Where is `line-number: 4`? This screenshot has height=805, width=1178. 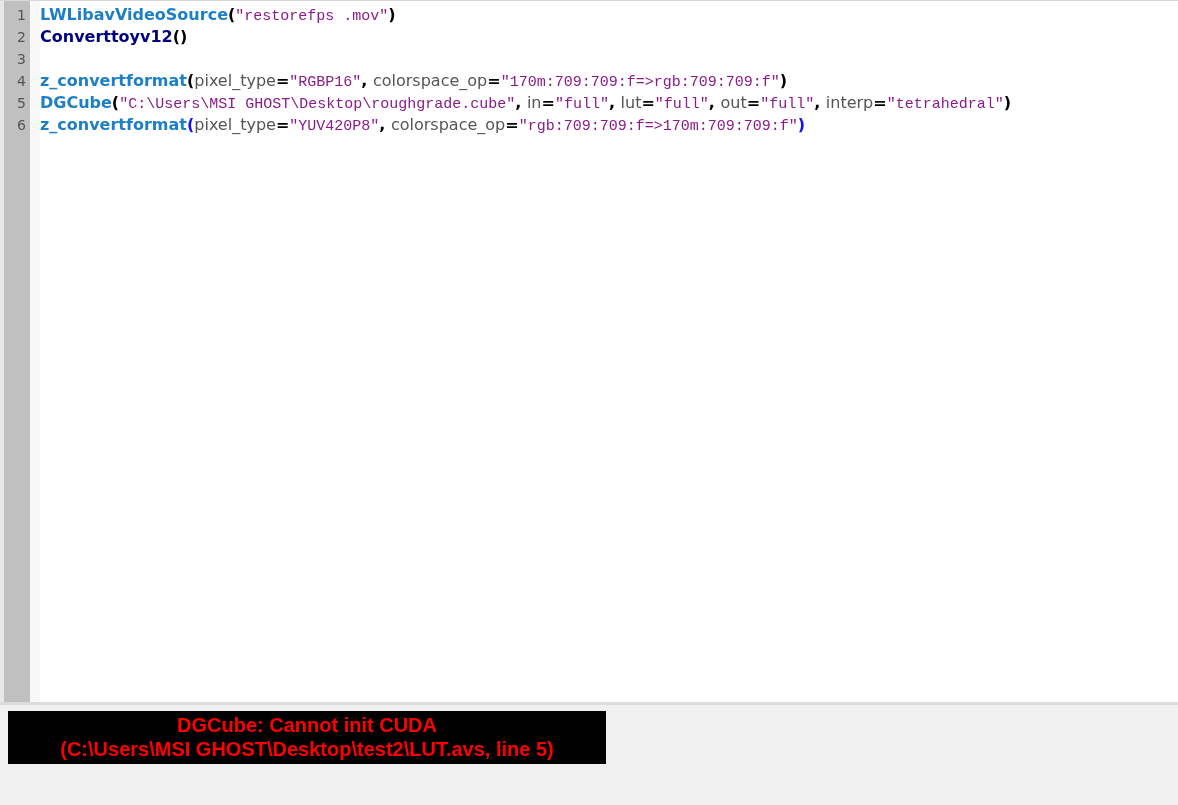
line-number: 4 is located at coordinates (21, 81).